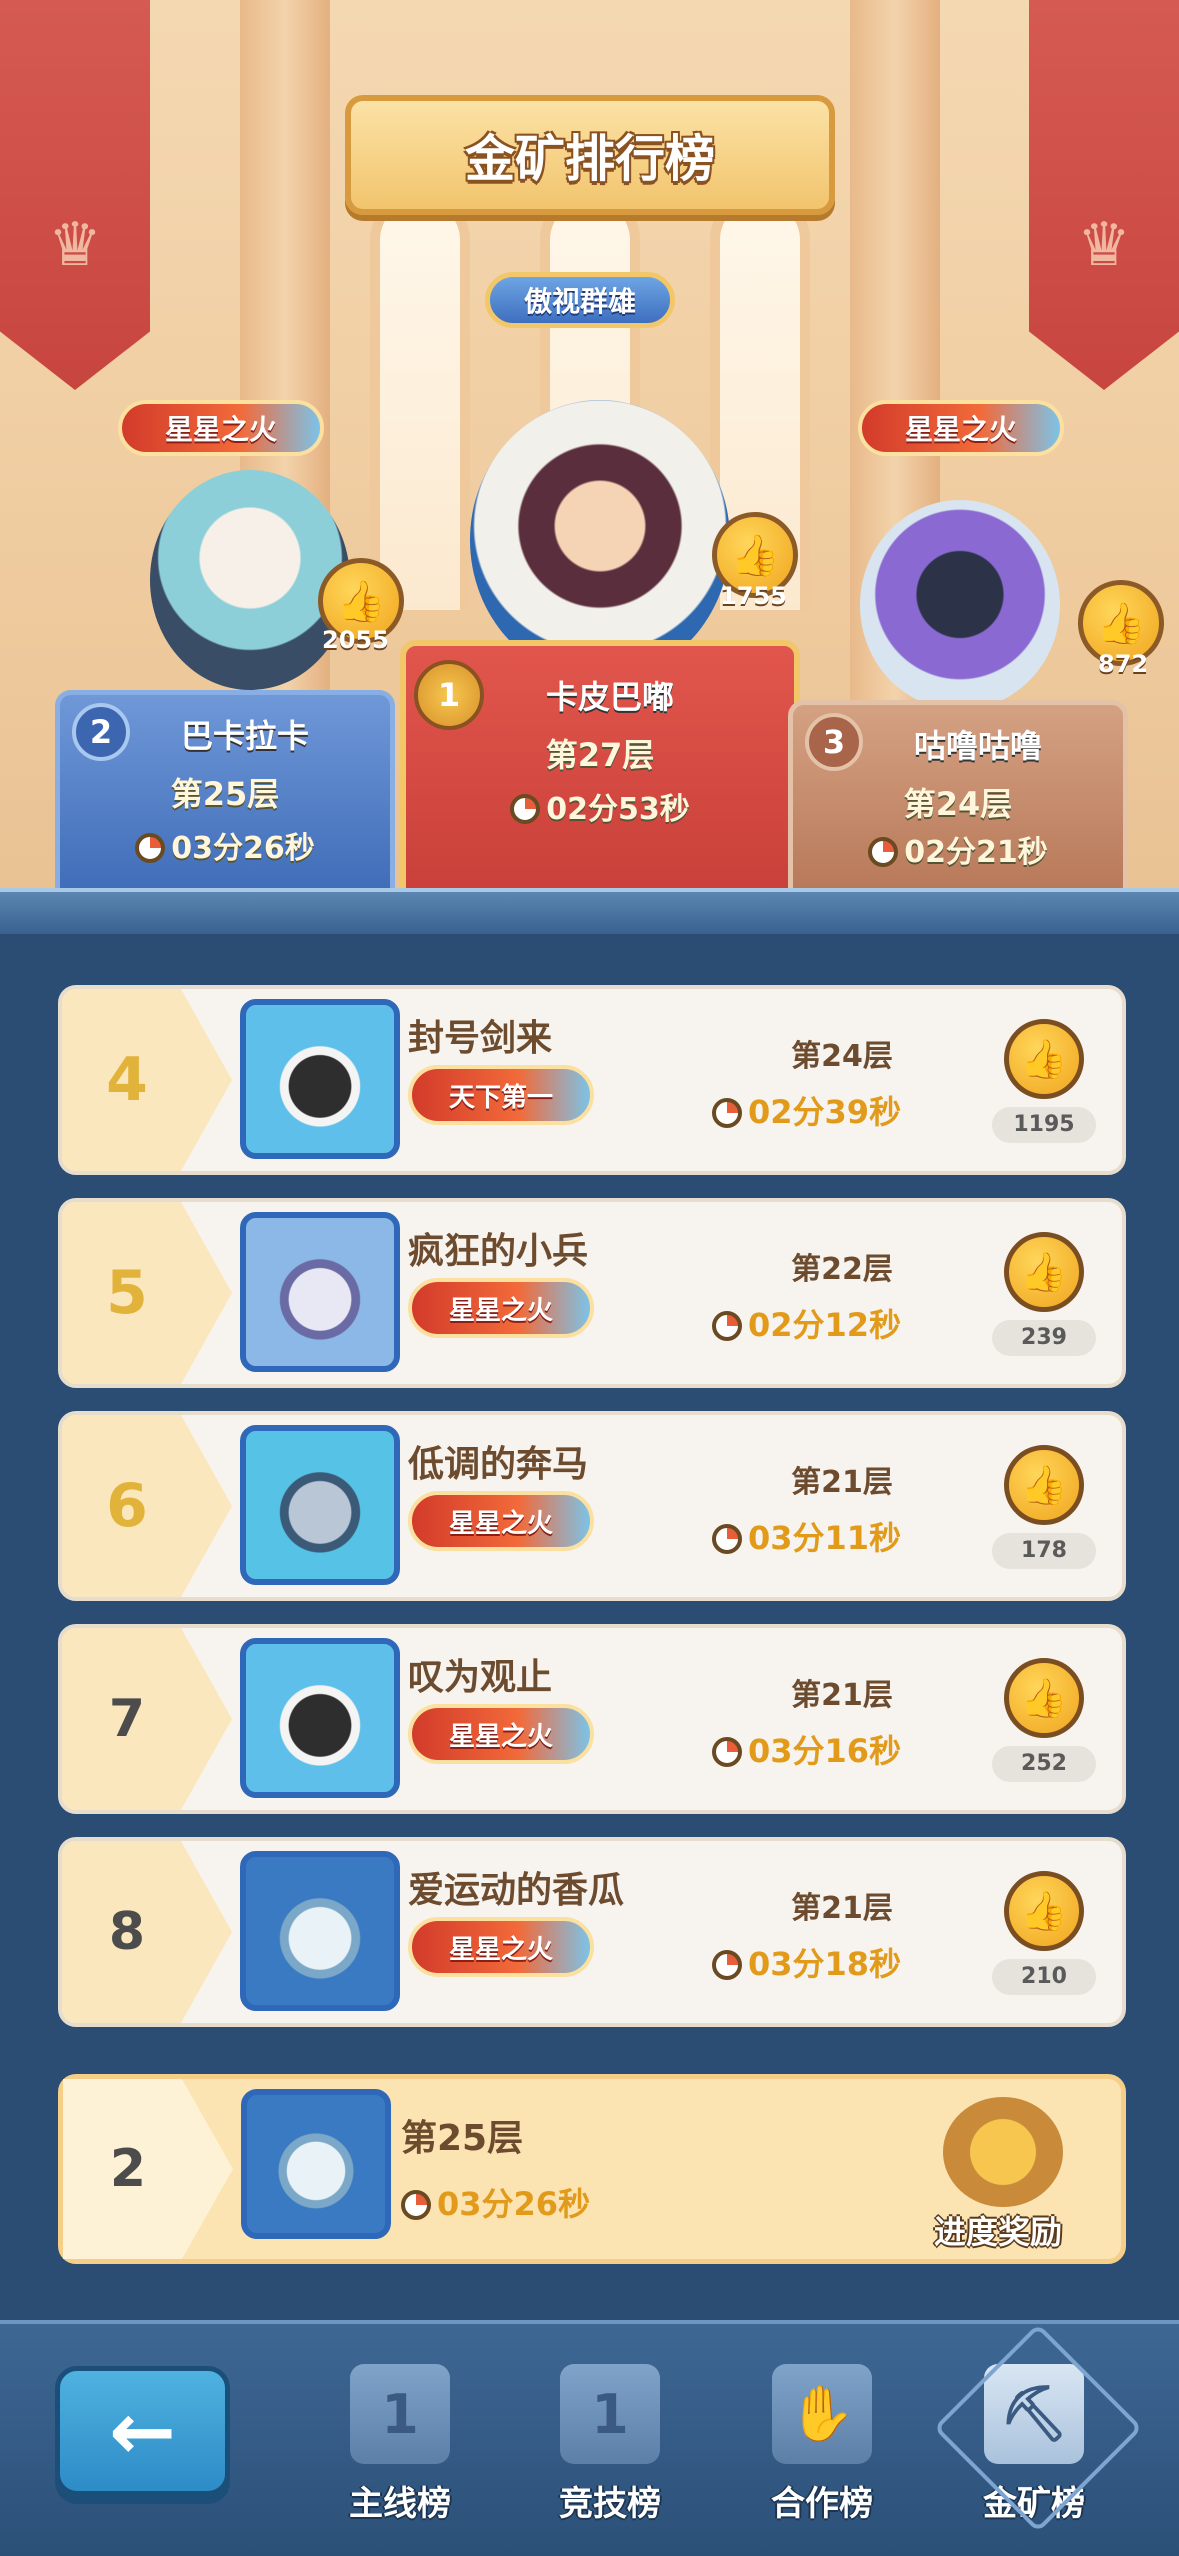 Image resolution: width=1179 pixels, height=2556 pixels. I want to click on bottom-nav: ← 1 主线榜 1 竞技榜 ✋ 合作榜 ⛏ 金矿榜, so click(589, 2438).